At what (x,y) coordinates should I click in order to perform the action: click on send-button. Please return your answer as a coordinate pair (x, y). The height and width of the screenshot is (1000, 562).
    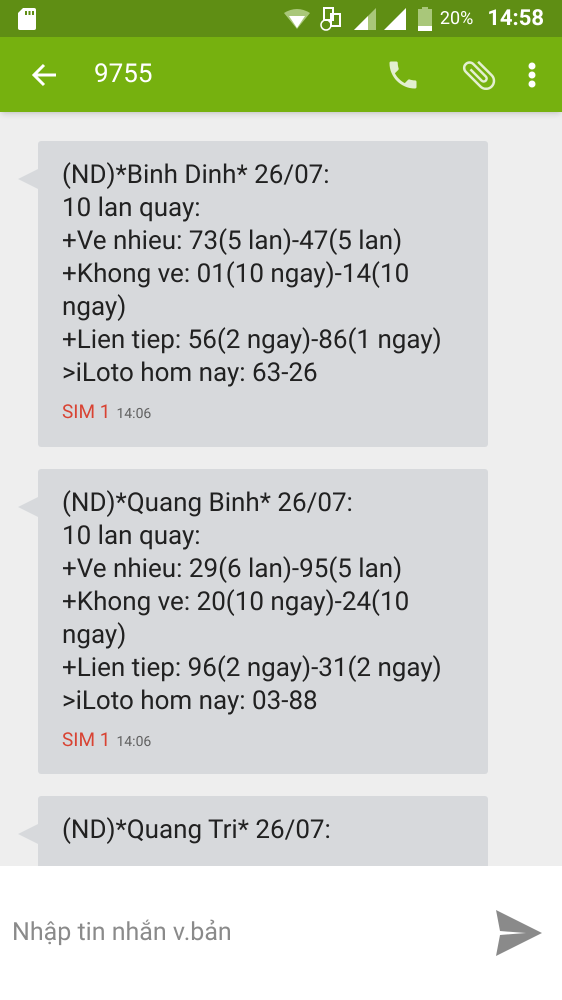
    Looking at the image, I should click on (519, 933).